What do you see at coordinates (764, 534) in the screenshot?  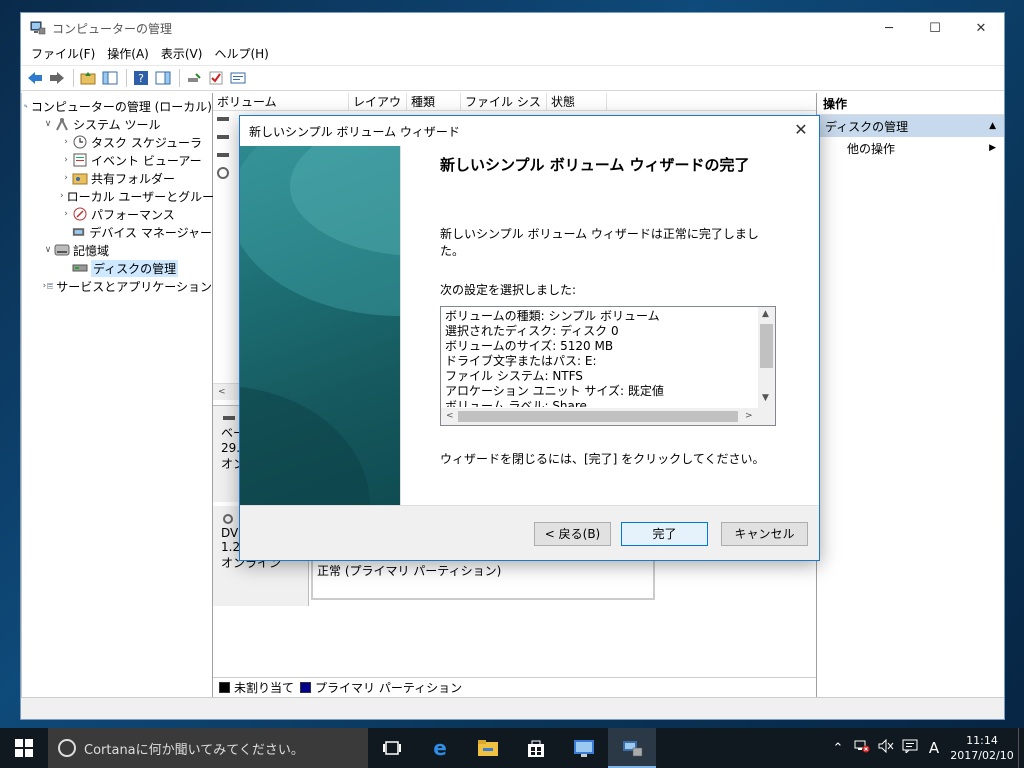 I see `cancel-button: キャンセル` at bounding box center [764, 534].